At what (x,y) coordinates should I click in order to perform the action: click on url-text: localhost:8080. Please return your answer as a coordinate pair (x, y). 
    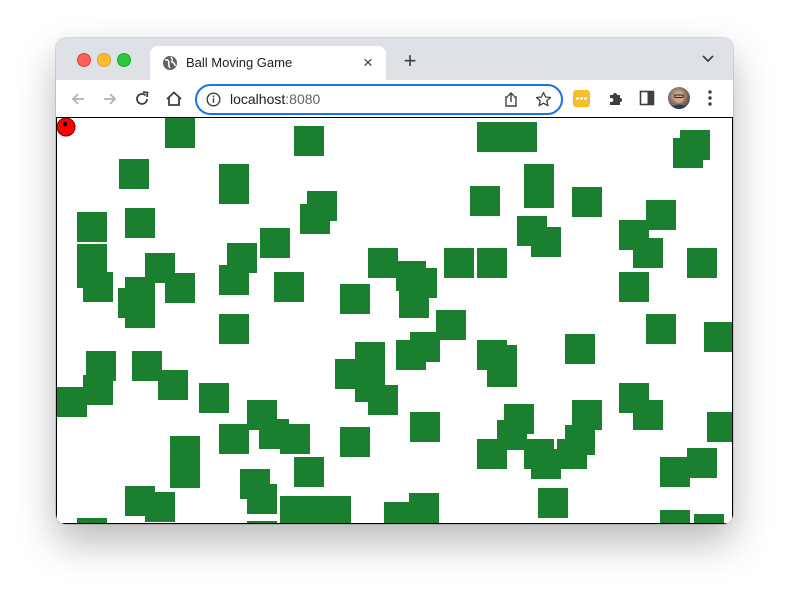
    Looking at the image, I should click on (275, 99).